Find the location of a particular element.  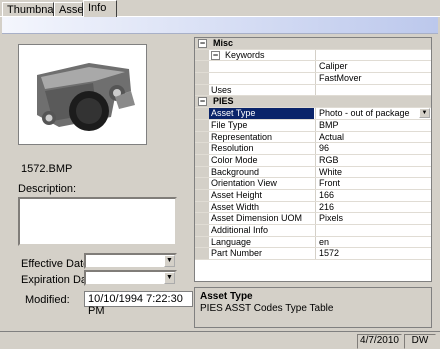

property-row-keywords: − Keywords is located at coordinates (313, 55).